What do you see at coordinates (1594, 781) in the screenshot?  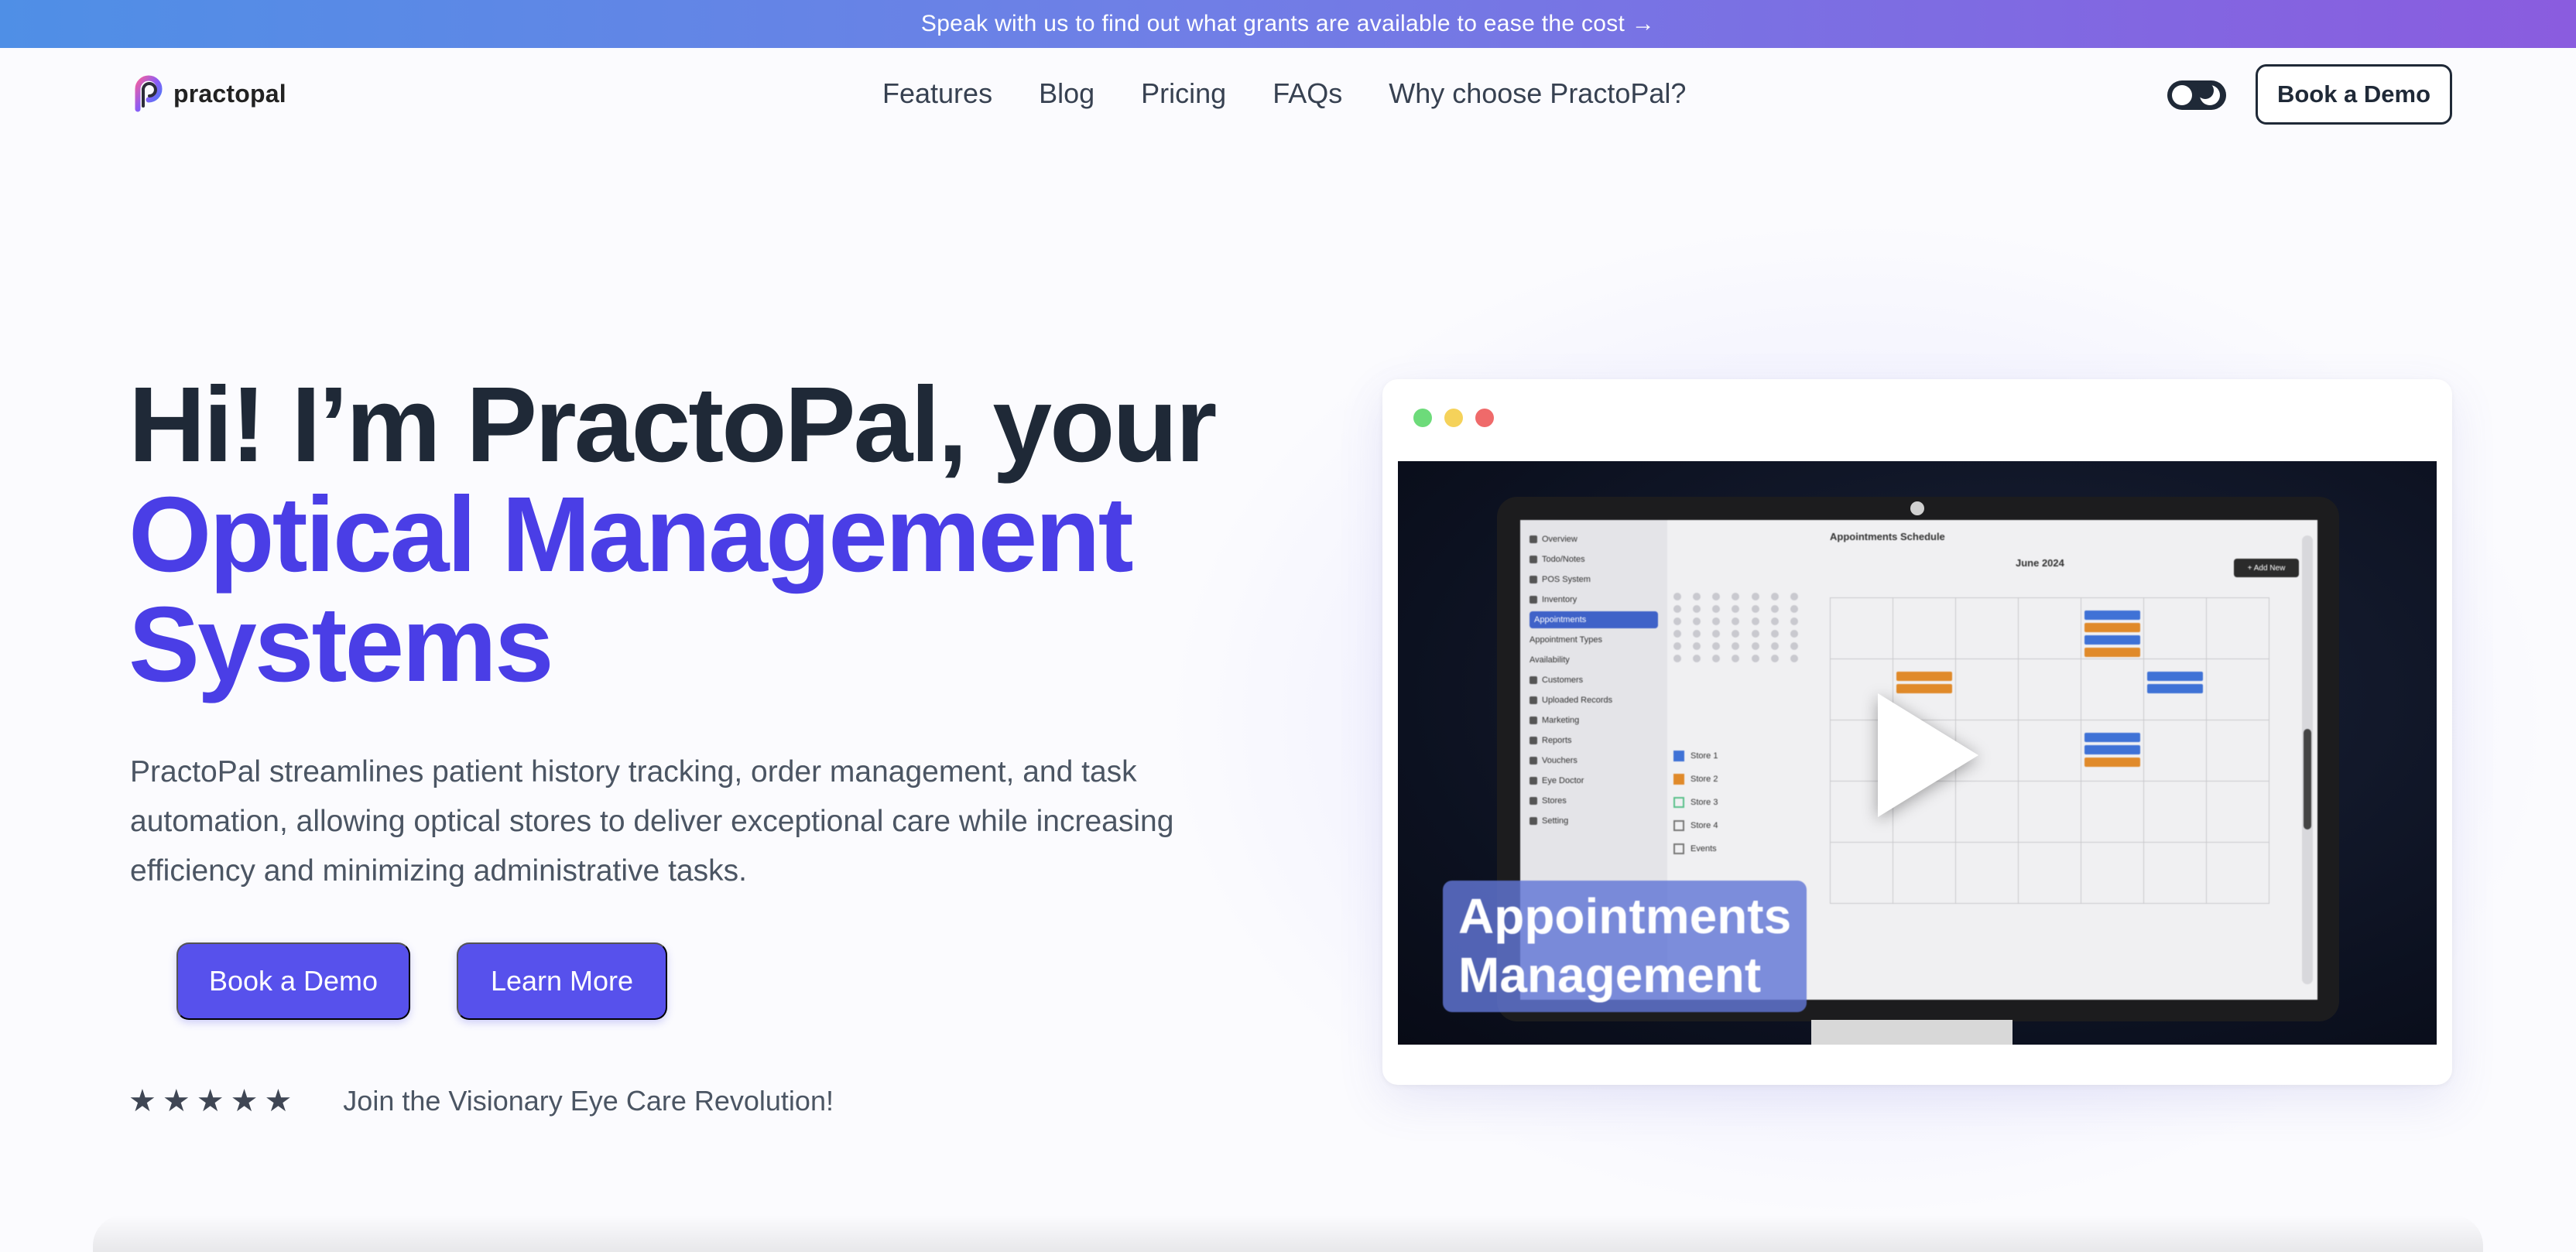 I see `sidebar-item: Eye Doctor` at bounding box center [1594, 781].